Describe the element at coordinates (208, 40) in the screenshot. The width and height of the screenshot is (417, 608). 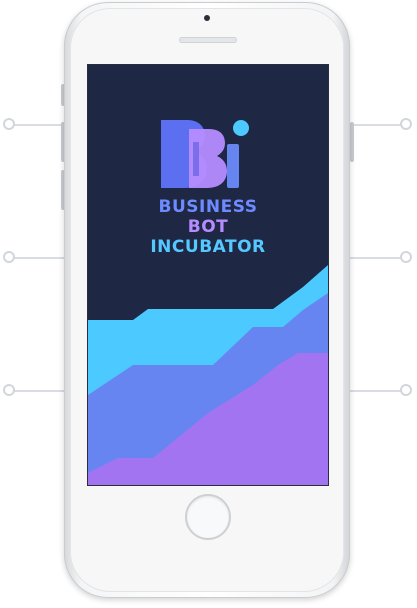
I see `speaker-grille` at that location.